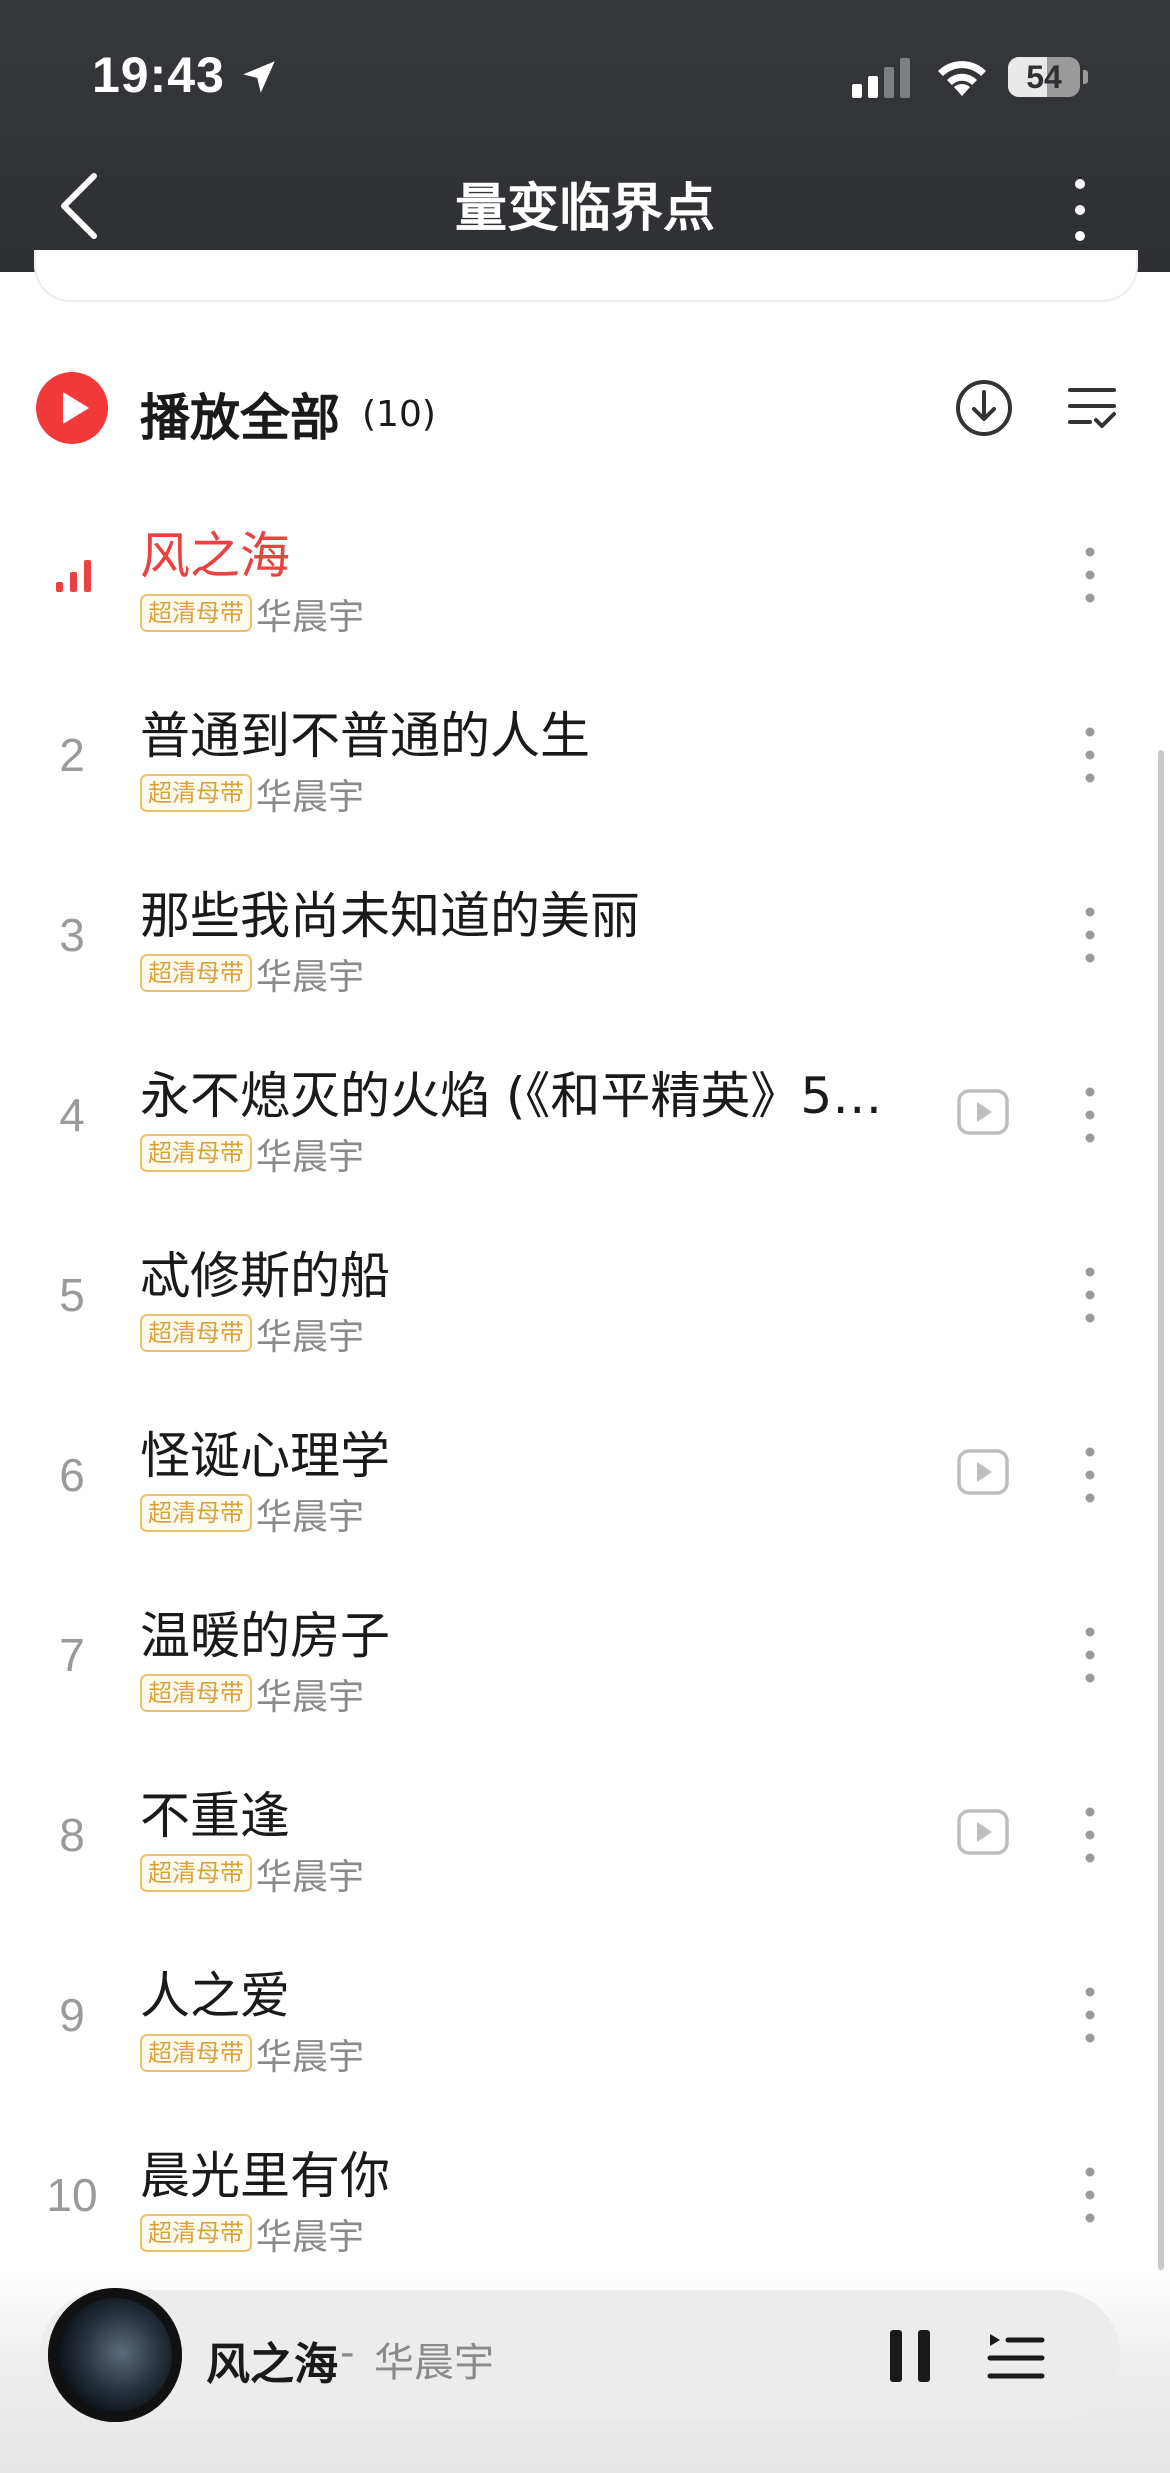  What do you see at coordinates (520, 1992) in the screenshot?
I see `song-title: 人之爱` at bounding box center [520, 1992].